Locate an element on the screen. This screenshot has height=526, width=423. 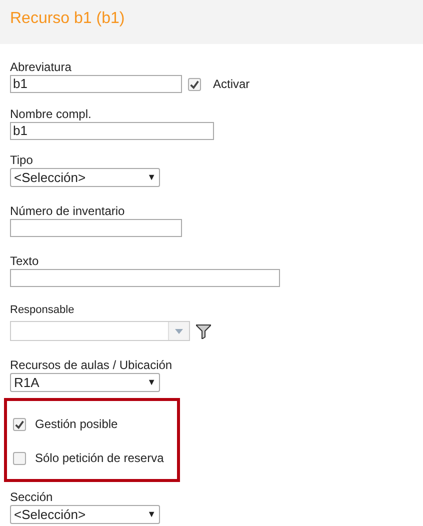
checkbox-label: Gestión posible is located at coordinates (76, 424).